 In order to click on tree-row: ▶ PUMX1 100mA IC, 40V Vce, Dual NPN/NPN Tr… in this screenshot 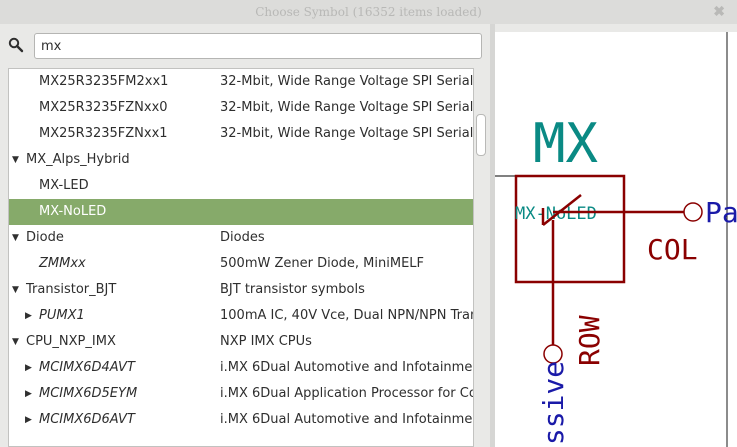, I will do `click(241, 316)`.